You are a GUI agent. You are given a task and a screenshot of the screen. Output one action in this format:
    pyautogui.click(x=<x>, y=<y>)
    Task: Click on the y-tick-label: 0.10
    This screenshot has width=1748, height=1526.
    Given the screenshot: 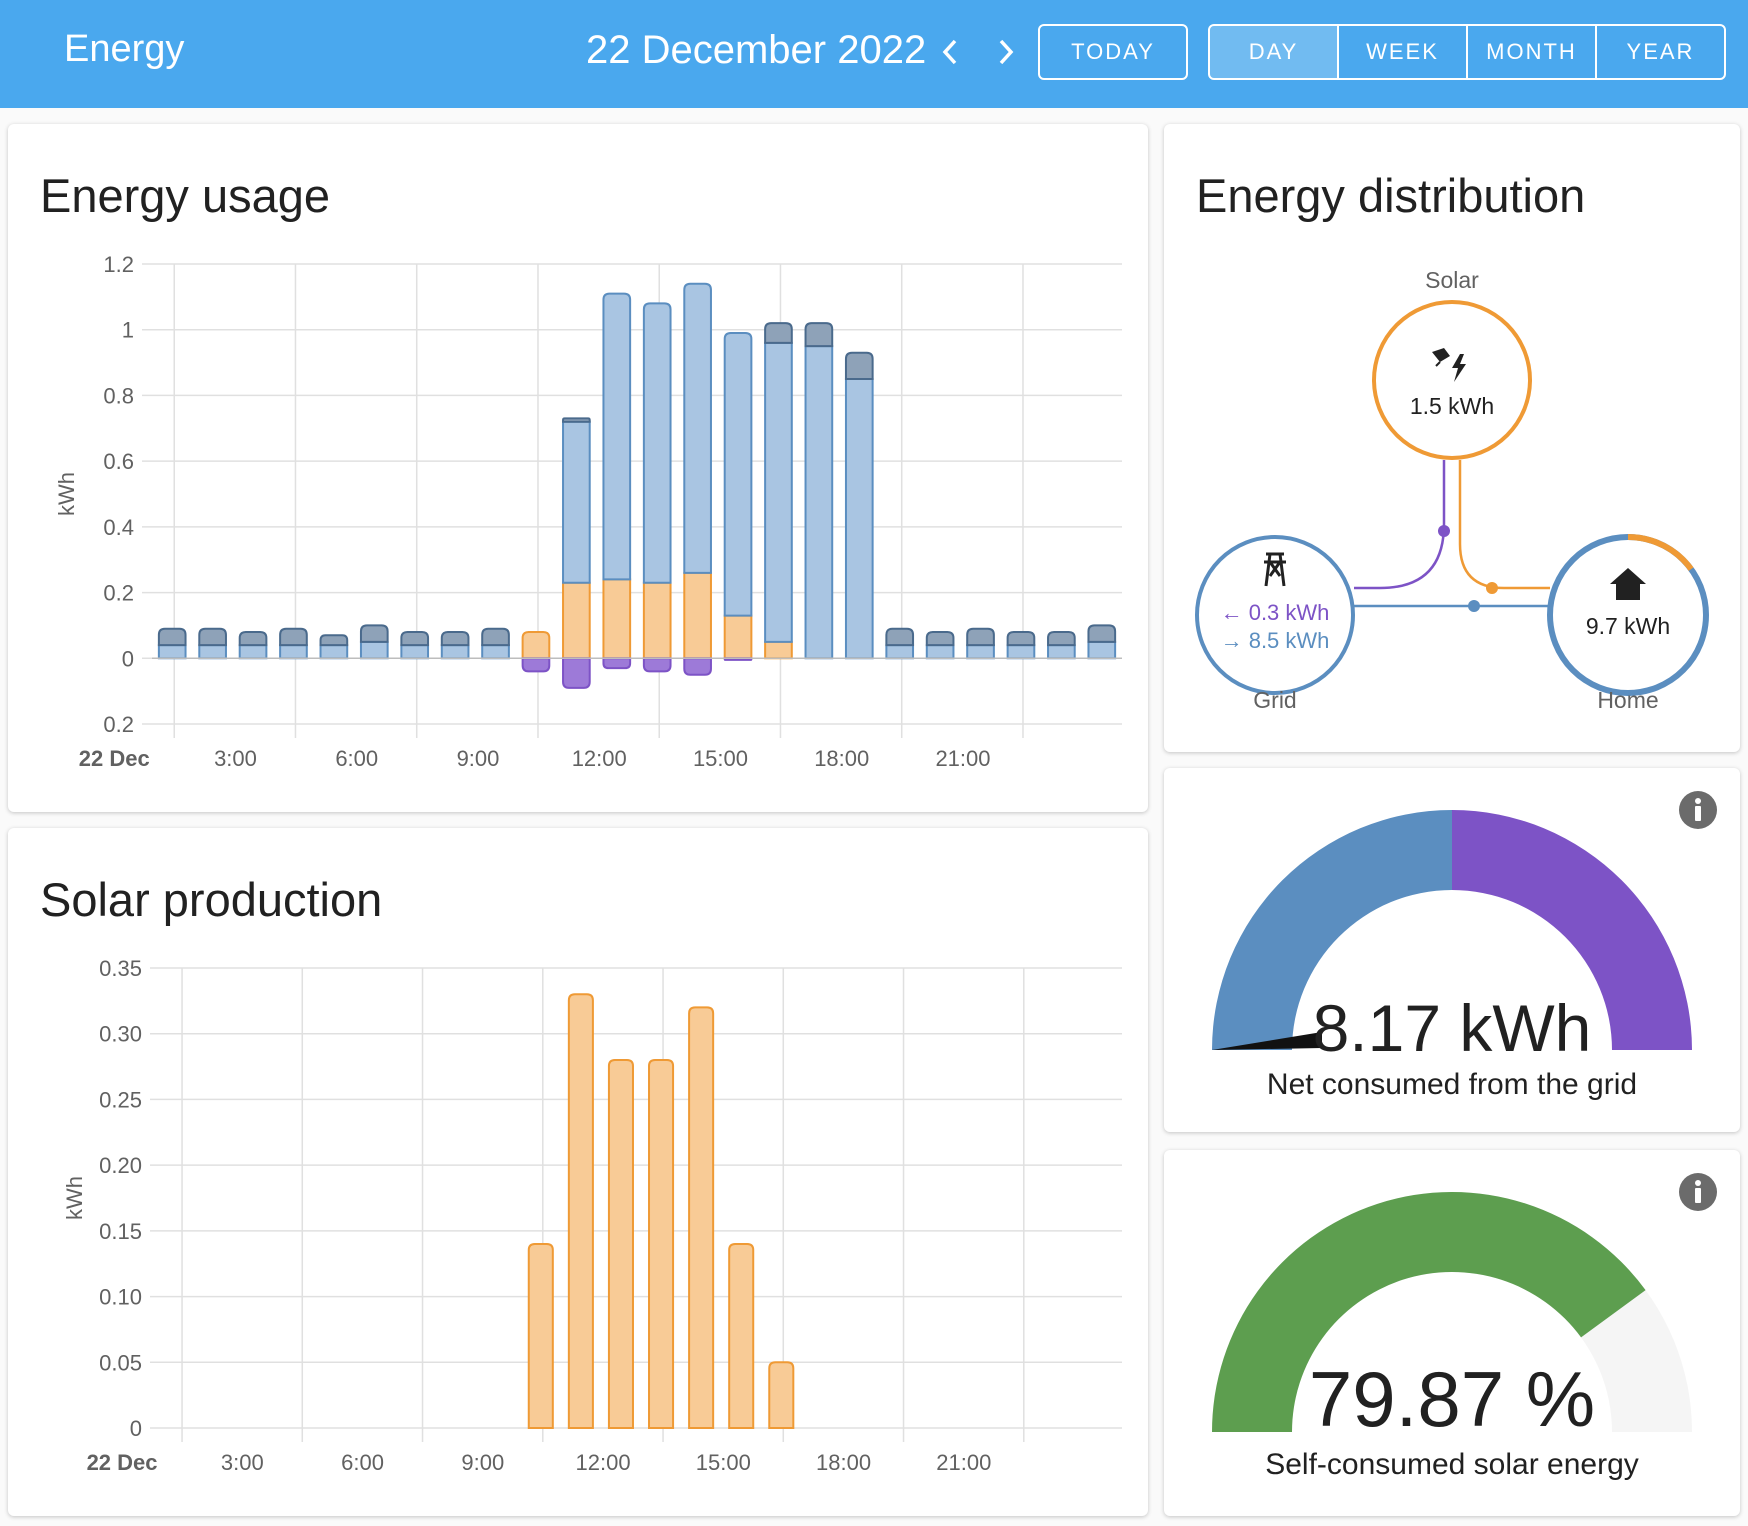 What is the action you would take?
    pyautogui.click(x=120, y=1297)
    